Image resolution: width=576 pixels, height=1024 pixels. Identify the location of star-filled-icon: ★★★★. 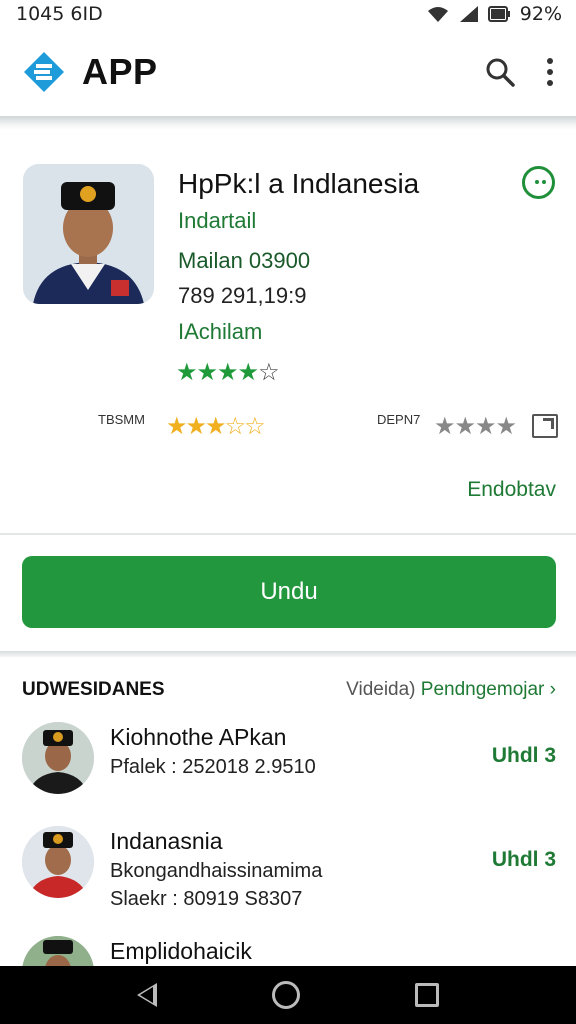
(217, 372).